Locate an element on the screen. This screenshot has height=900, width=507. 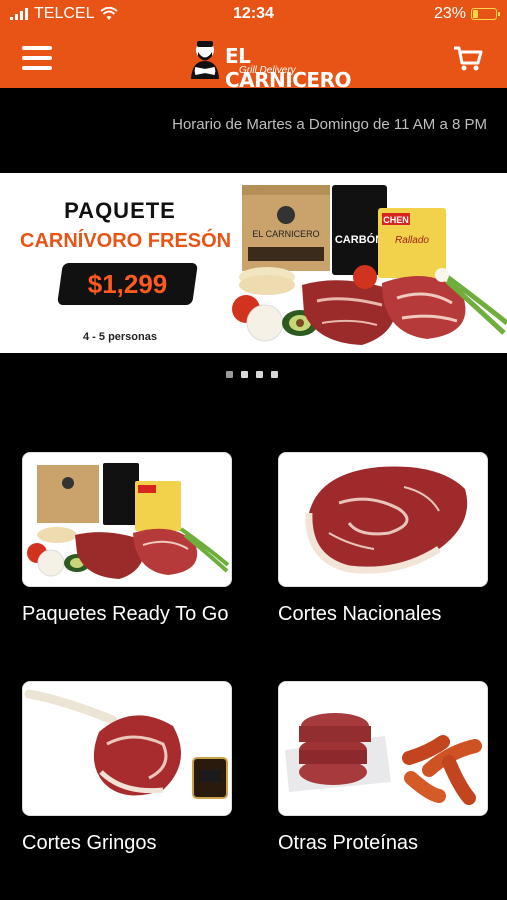
category-image-cortes-nacionales is located at coordinates (383, 519).